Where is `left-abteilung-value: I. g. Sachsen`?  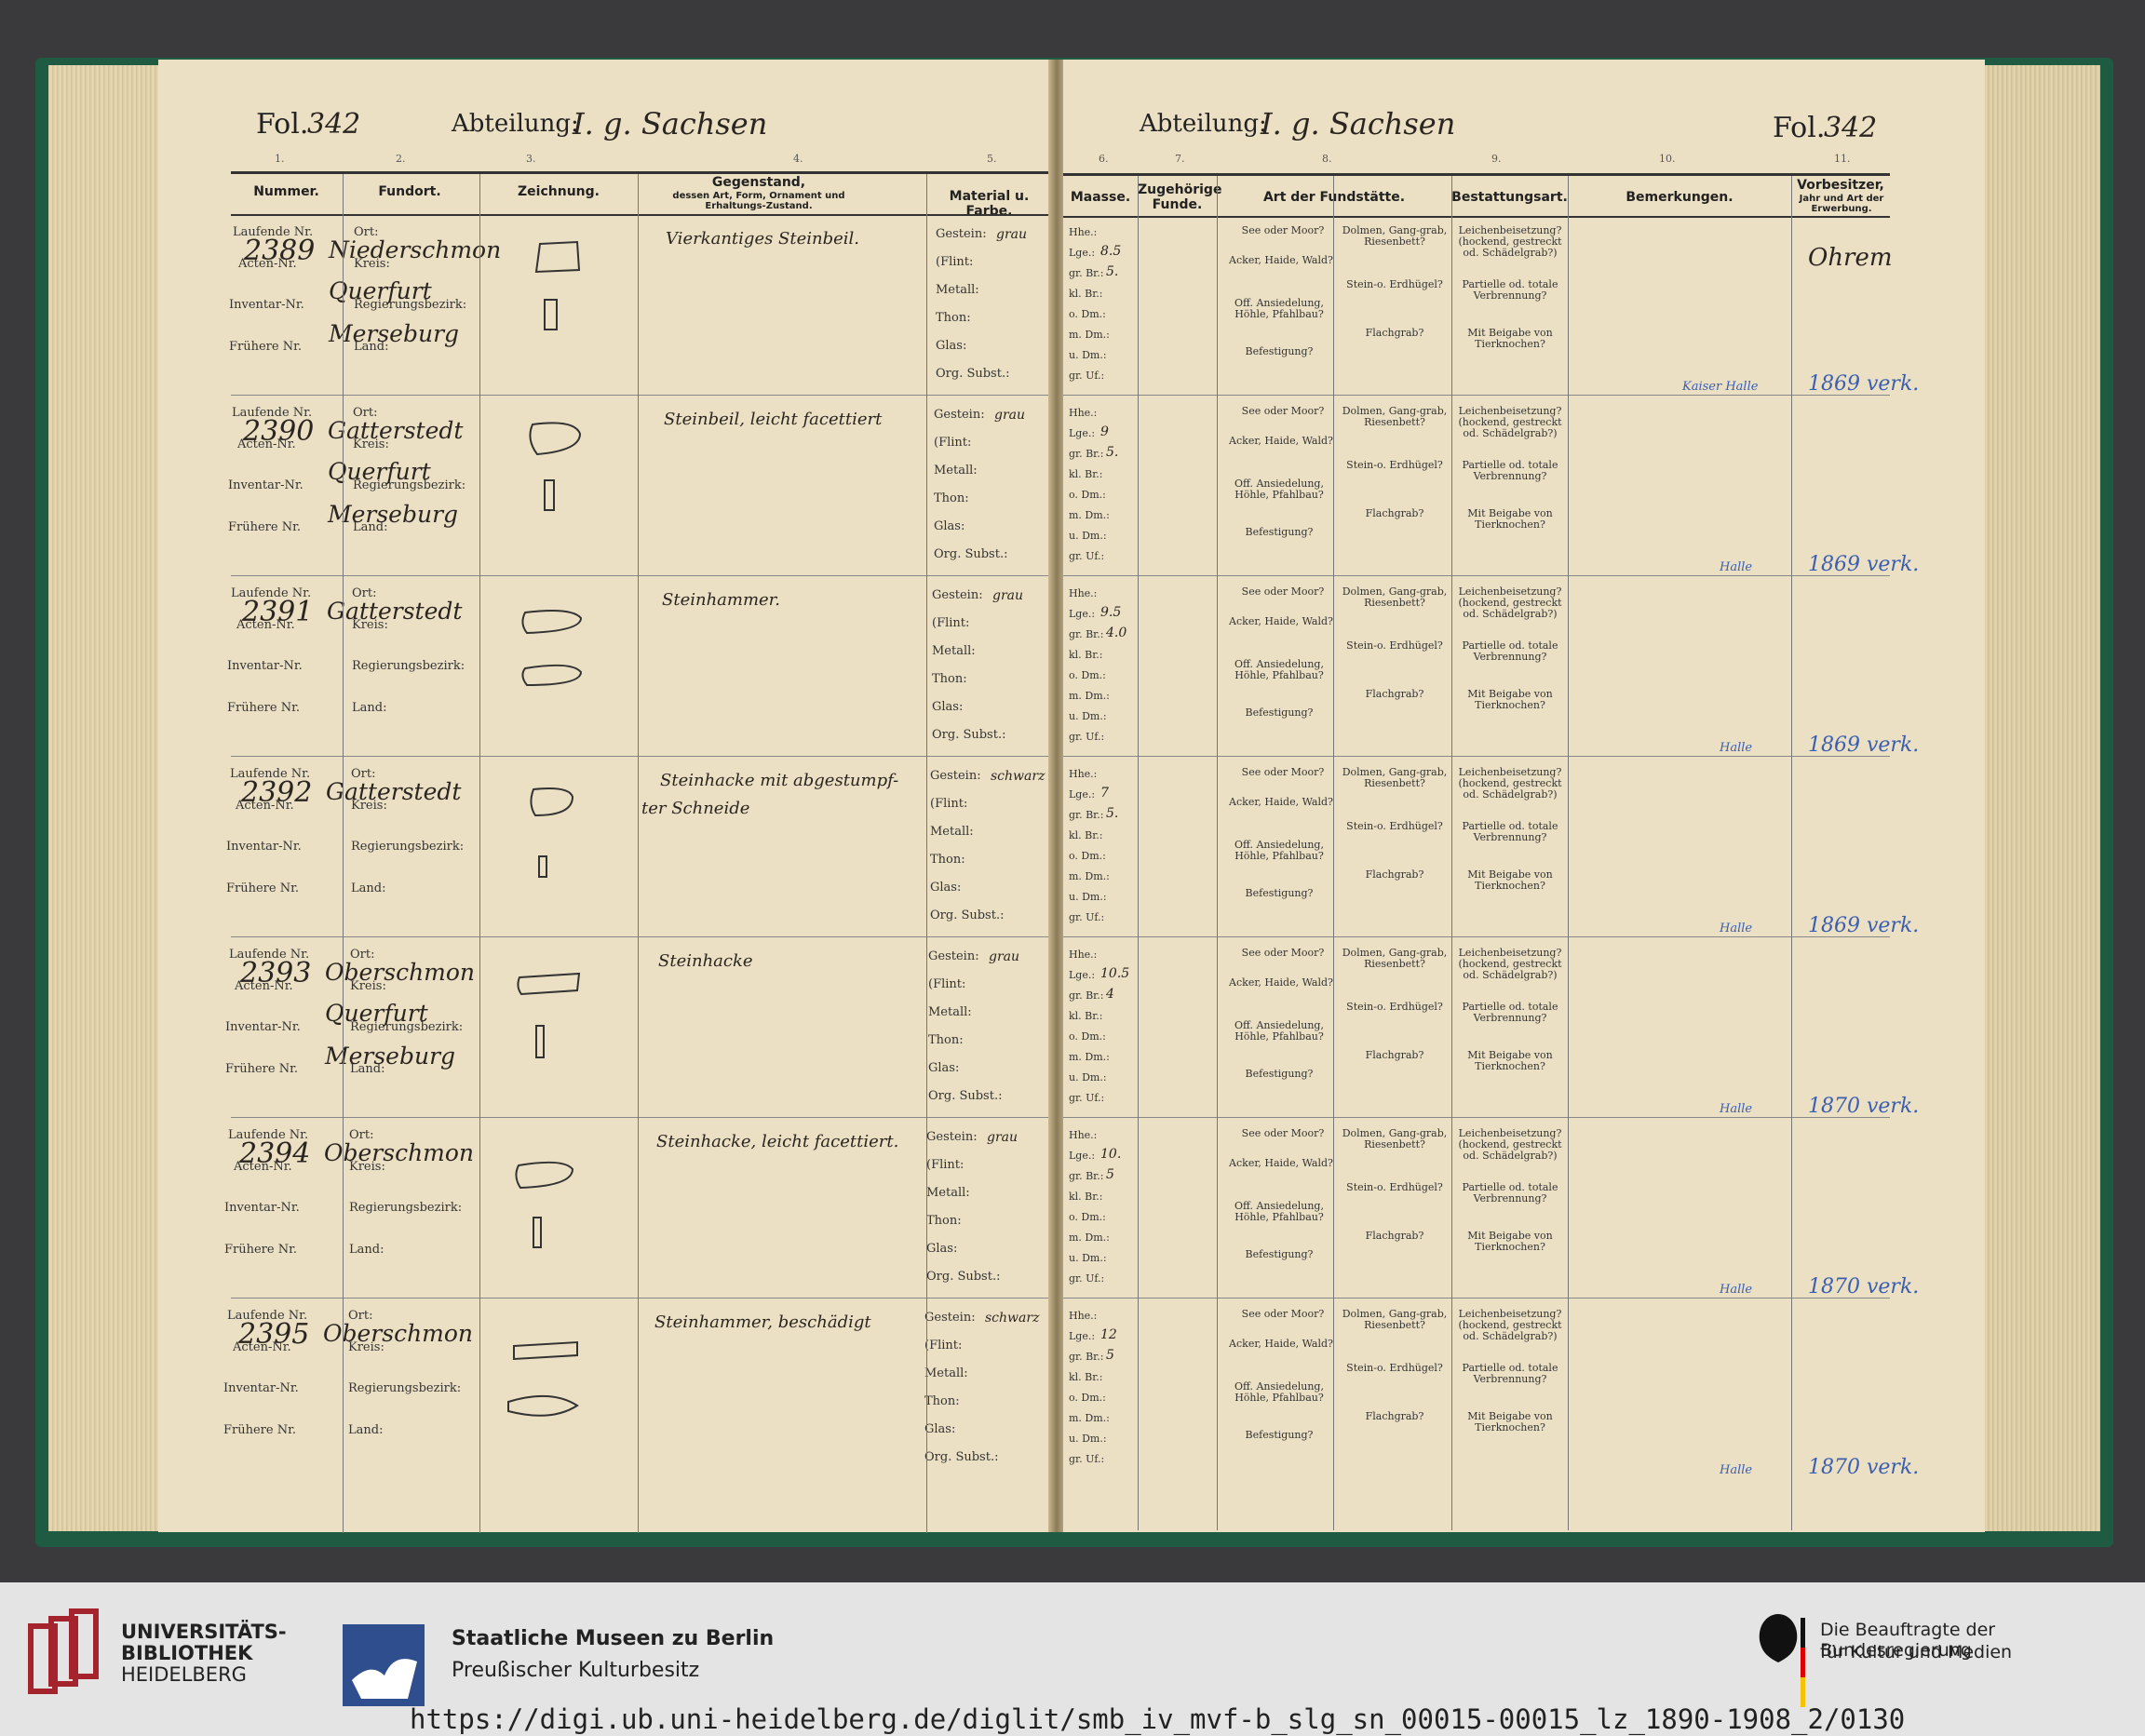 left-abteilung-value: I. g. Sachsen is located at coordinates (671, 124).